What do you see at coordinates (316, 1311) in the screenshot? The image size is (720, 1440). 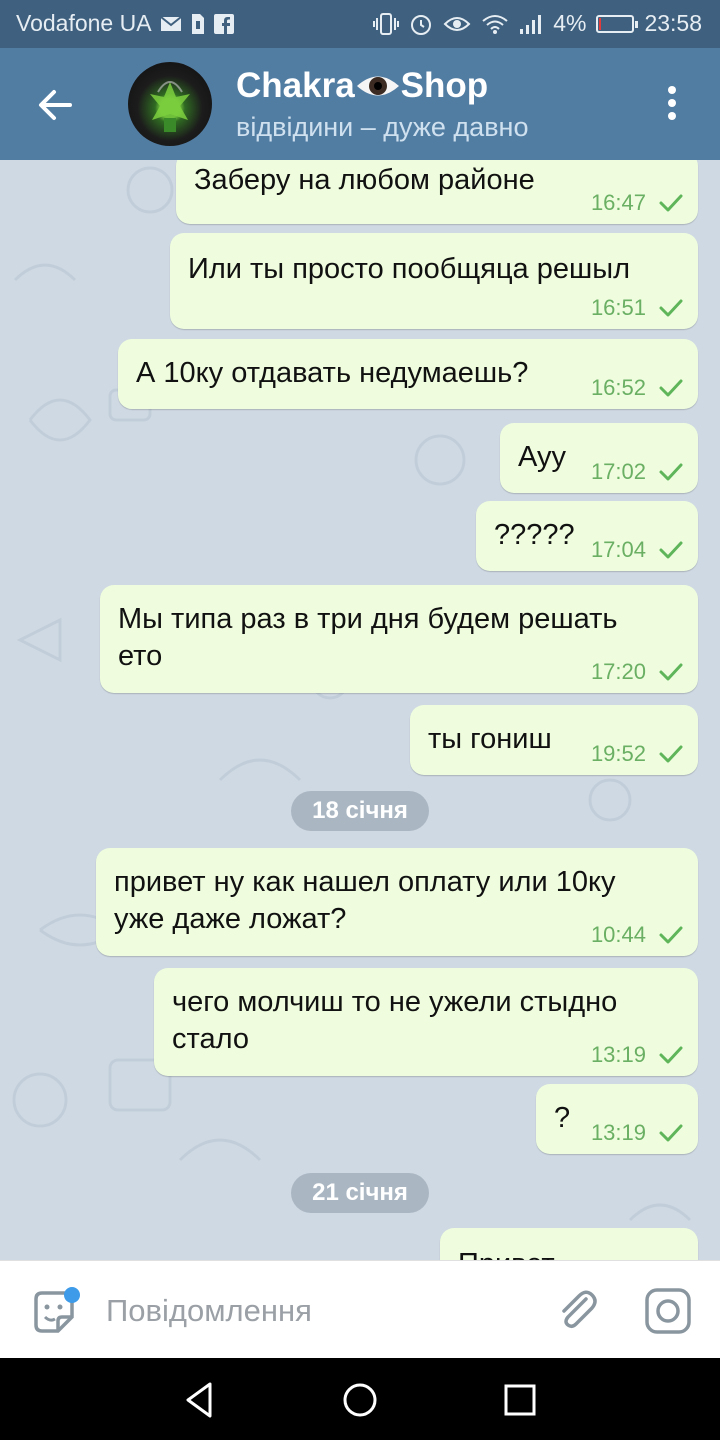 I see `message-input` at bounding box center [316, 1311].